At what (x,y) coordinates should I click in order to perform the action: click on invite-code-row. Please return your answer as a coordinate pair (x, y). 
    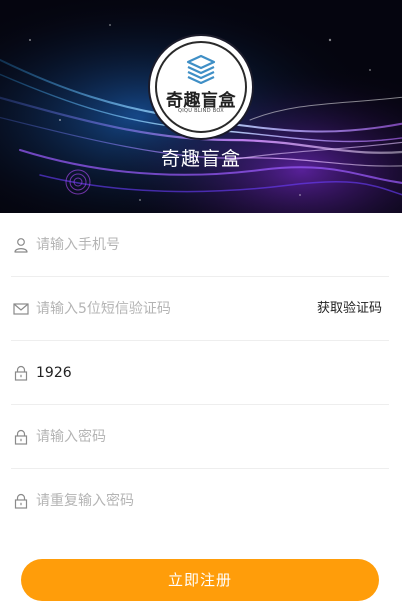
    Looking at the image, I should click on (200, 373).